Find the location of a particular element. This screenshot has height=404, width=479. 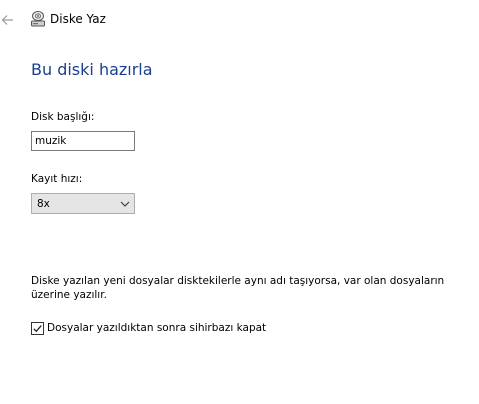

disc-title-label: Disk başlığı: is located at coordinates (63, 117).